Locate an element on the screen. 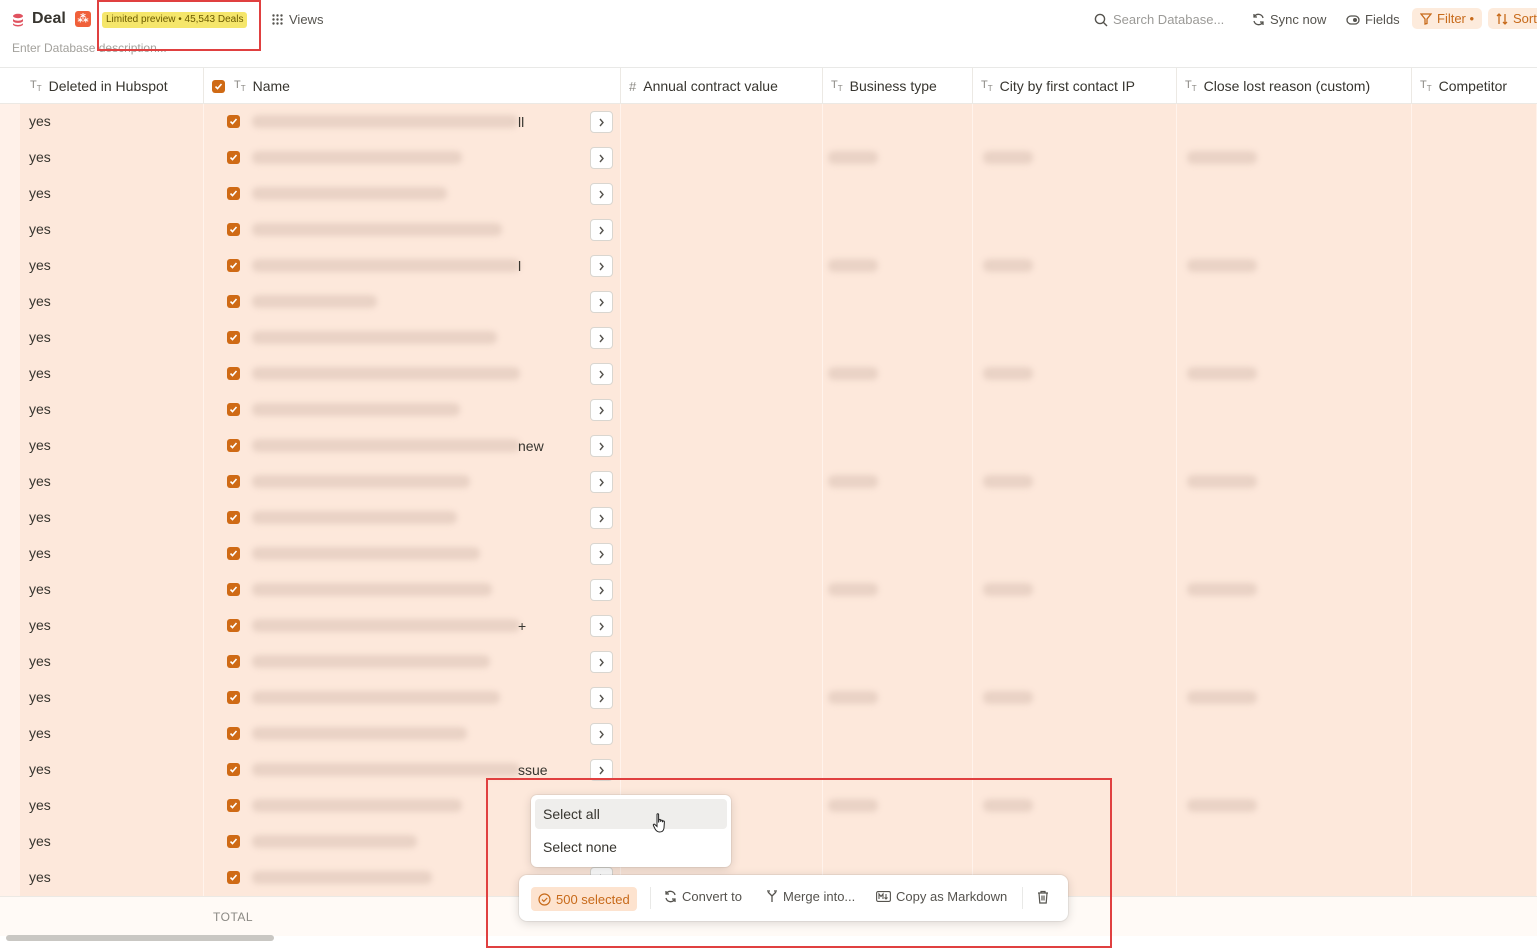  select-all-checkbox is located at coordinates (218, 86).